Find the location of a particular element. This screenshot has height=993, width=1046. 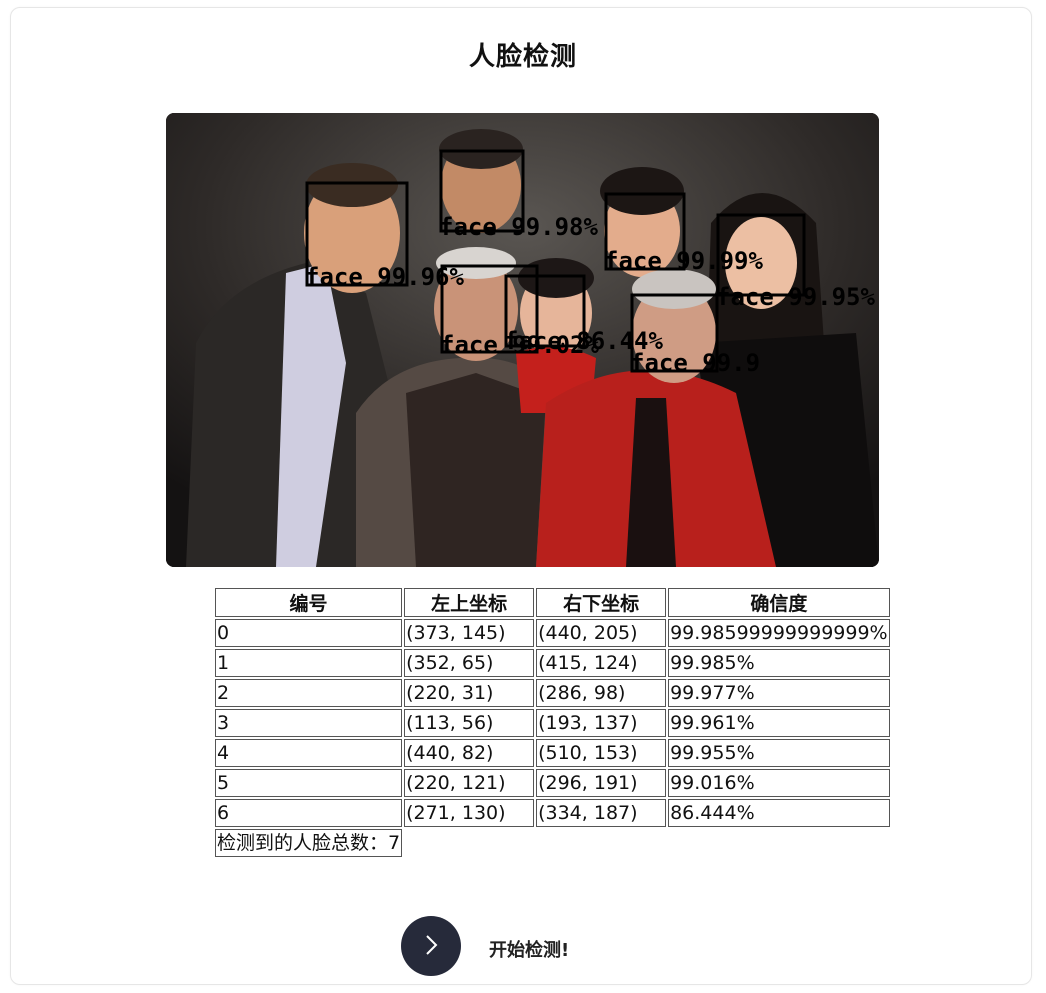

cell-confidence: 99.985% is located at coordinates (779, 663).